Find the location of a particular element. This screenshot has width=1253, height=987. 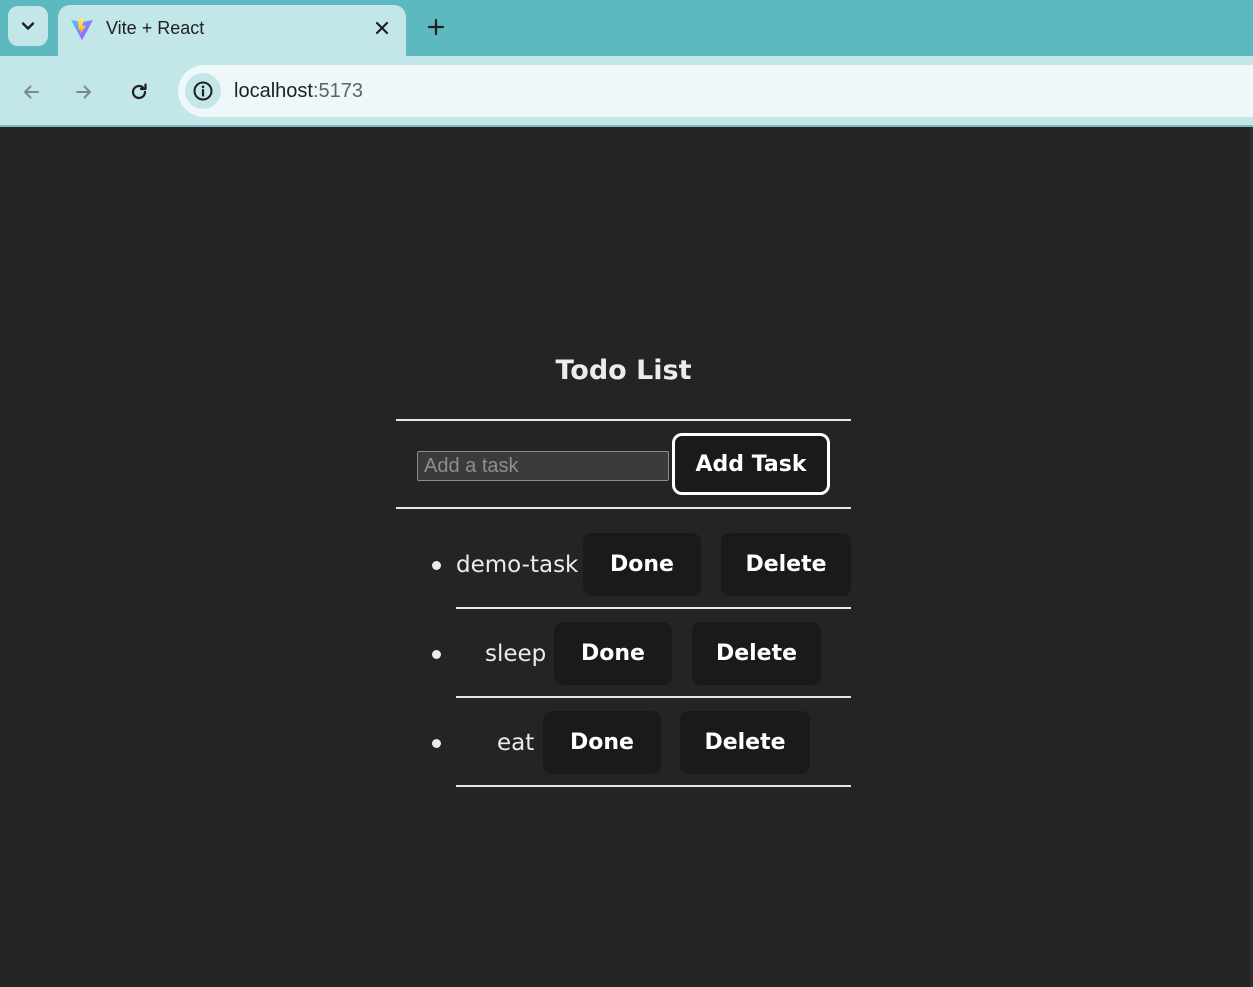

arrow-right-icon is located at coordinates (83, 92).